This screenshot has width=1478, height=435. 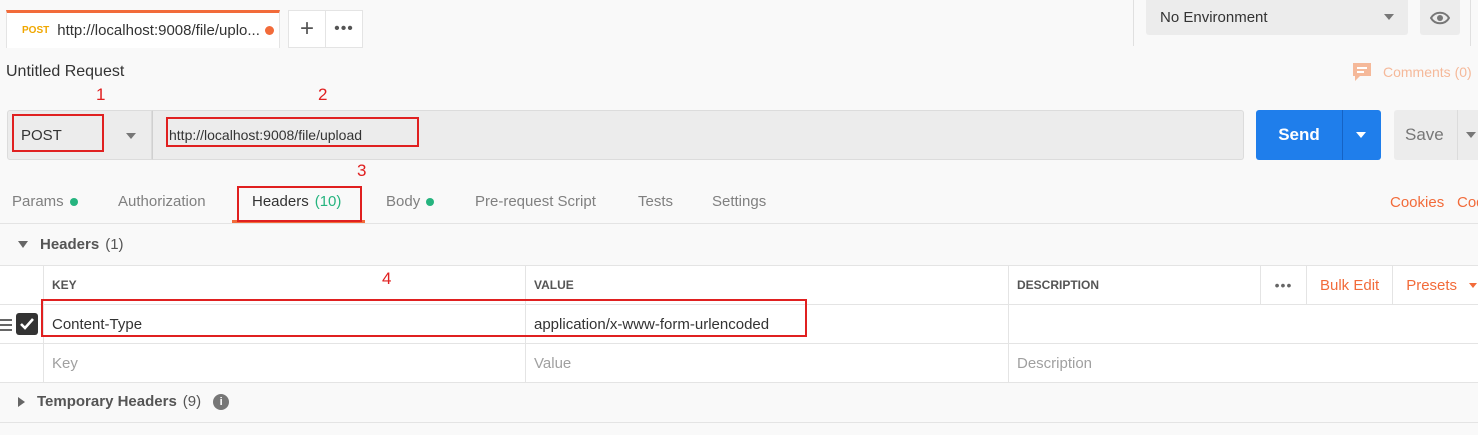 I want to click on section-count: (1), so click(x=114, y=244).